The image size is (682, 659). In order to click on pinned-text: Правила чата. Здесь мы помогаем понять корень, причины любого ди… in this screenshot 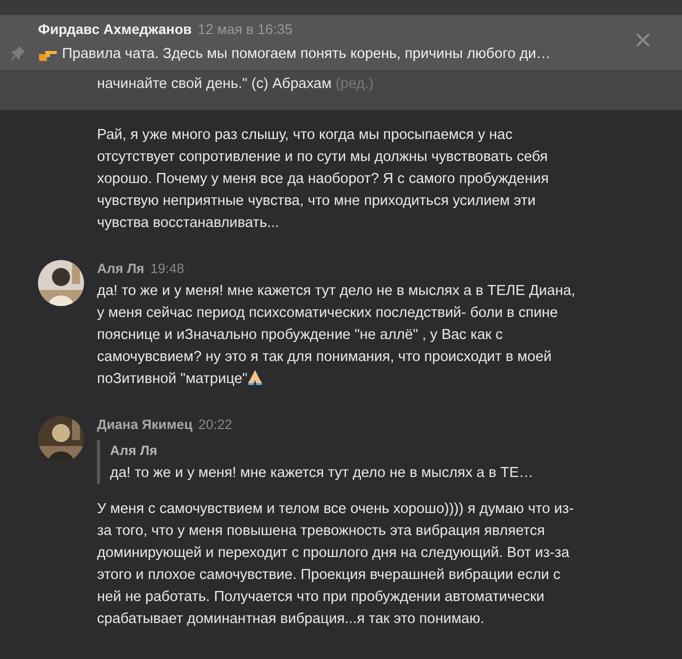, I will do `click(306, 54)`.